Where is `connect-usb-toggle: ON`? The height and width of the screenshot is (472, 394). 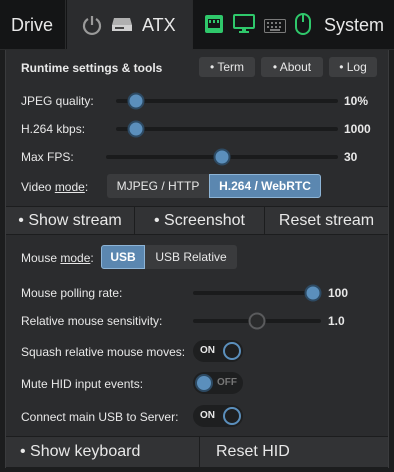
connect-usb-toggle: ON is located at coordinates (218, 416).